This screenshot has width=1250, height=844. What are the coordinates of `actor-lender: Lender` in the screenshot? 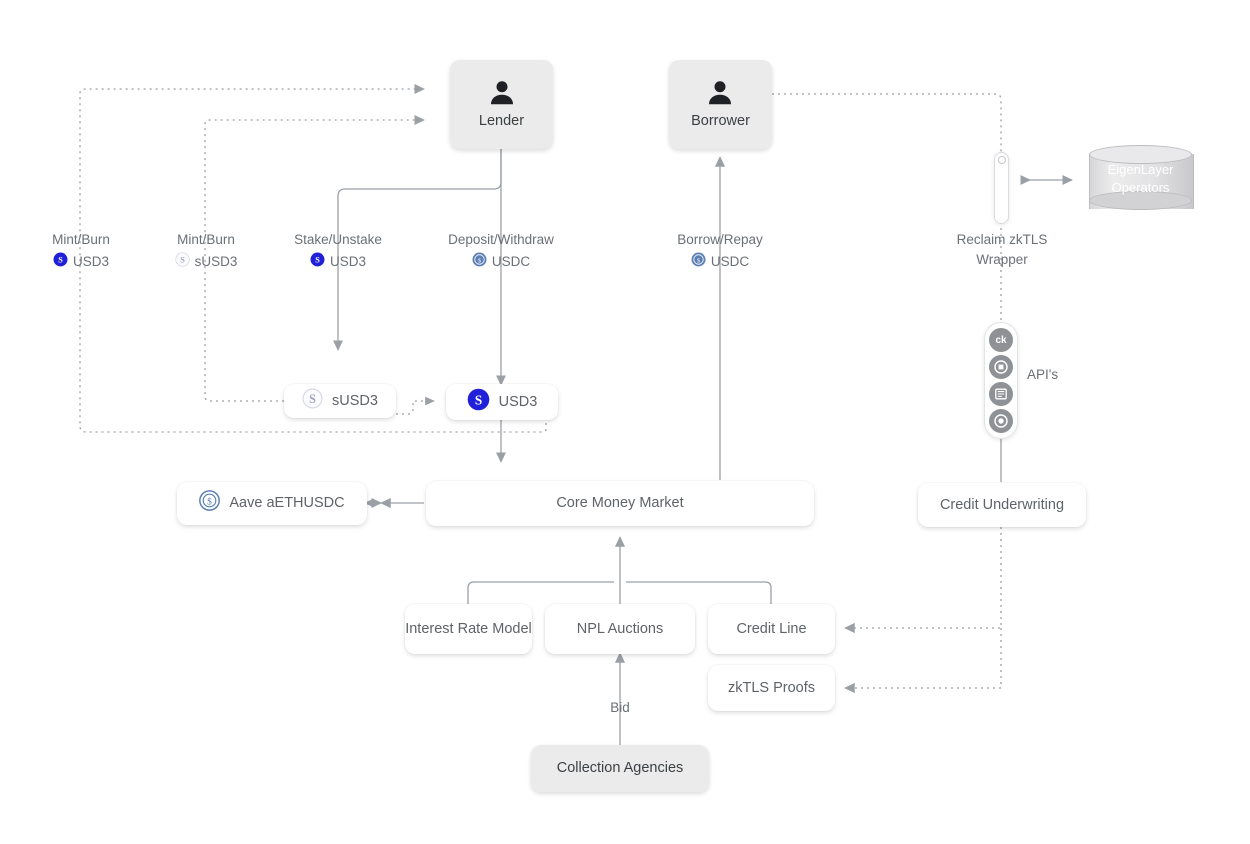 It's located at (501, 104).